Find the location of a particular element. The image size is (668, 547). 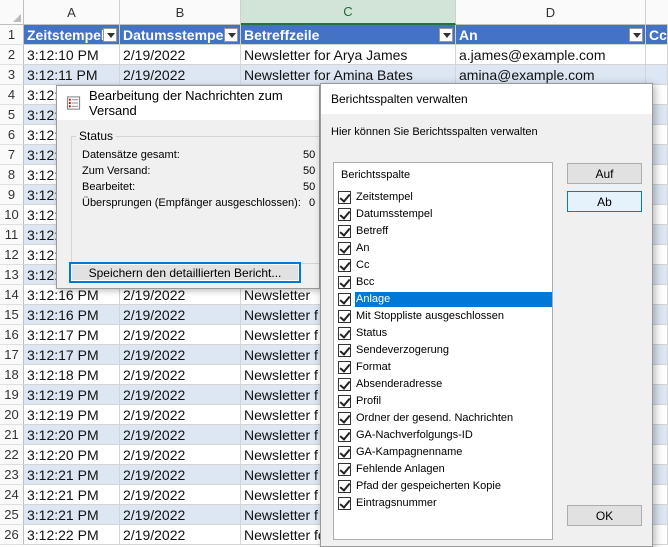

row-header: 16 is located at coordinates (12, 335).